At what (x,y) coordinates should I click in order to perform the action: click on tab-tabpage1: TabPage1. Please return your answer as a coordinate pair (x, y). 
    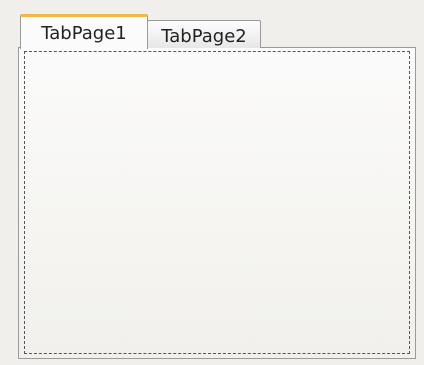
    Looking at the image, I should click on (84, 31).